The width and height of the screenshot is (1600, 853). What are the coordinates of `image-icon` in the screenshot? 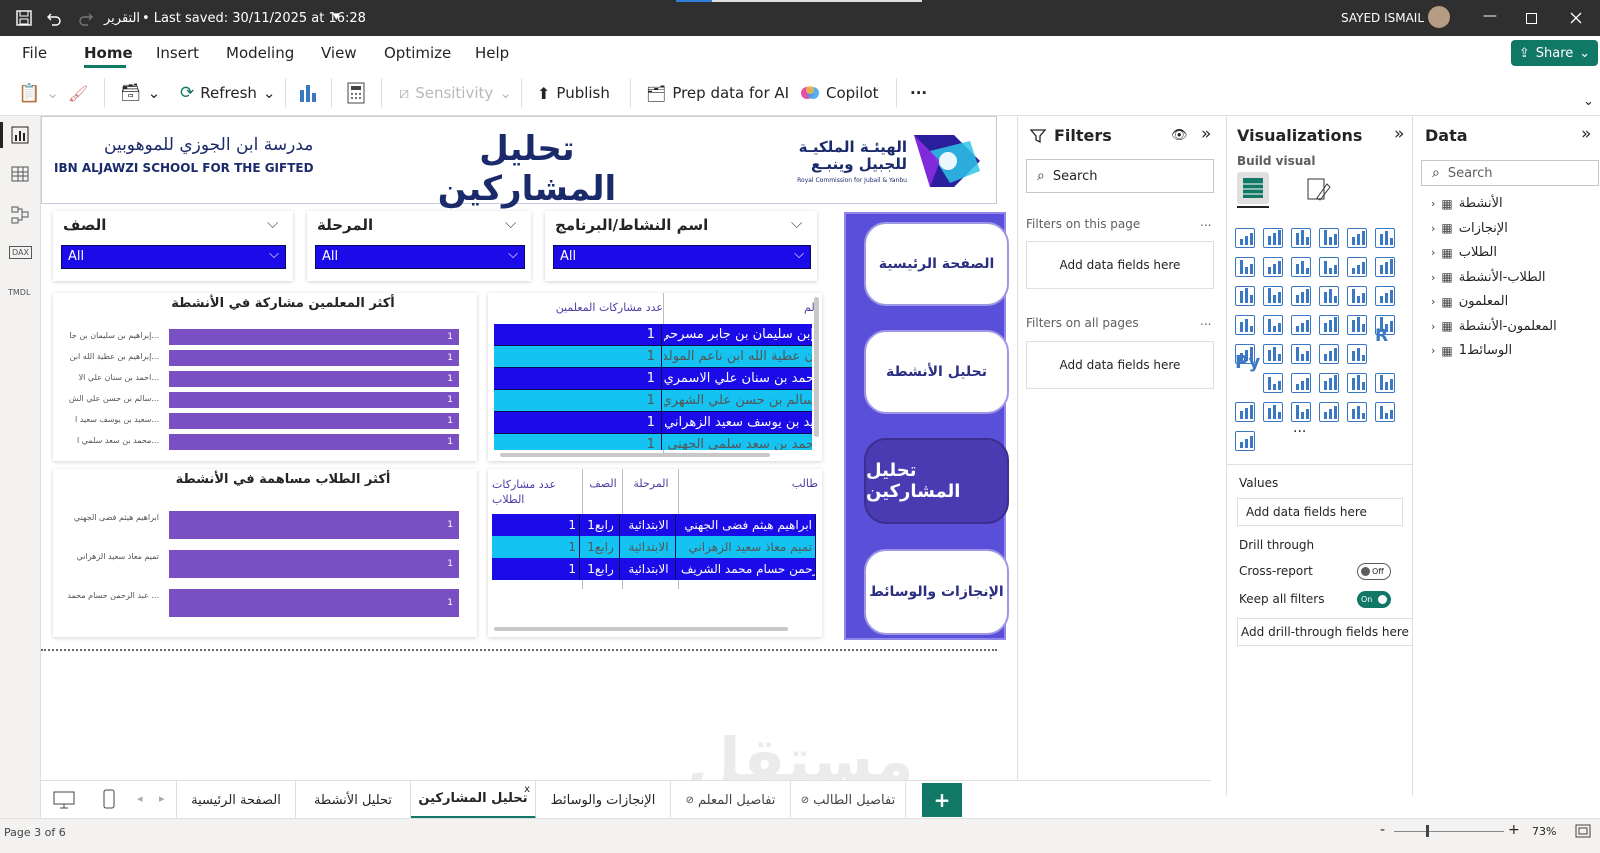 It's located at (1329, 412).